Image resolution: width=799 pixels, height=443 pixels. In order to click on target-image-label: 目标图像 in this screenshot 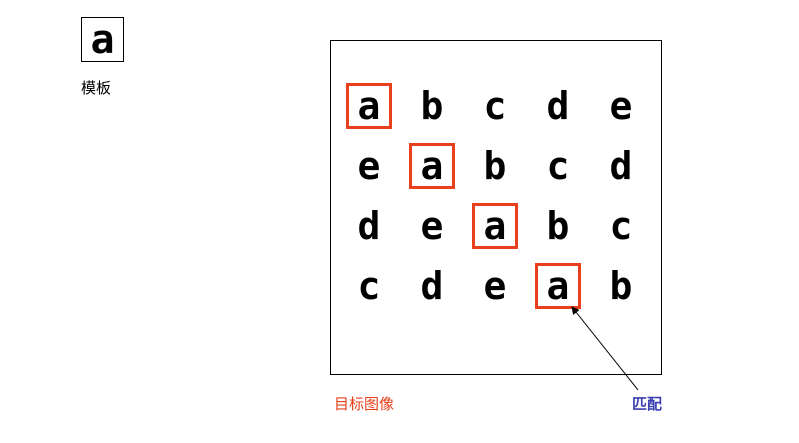, I will do `click(364, 404)`.